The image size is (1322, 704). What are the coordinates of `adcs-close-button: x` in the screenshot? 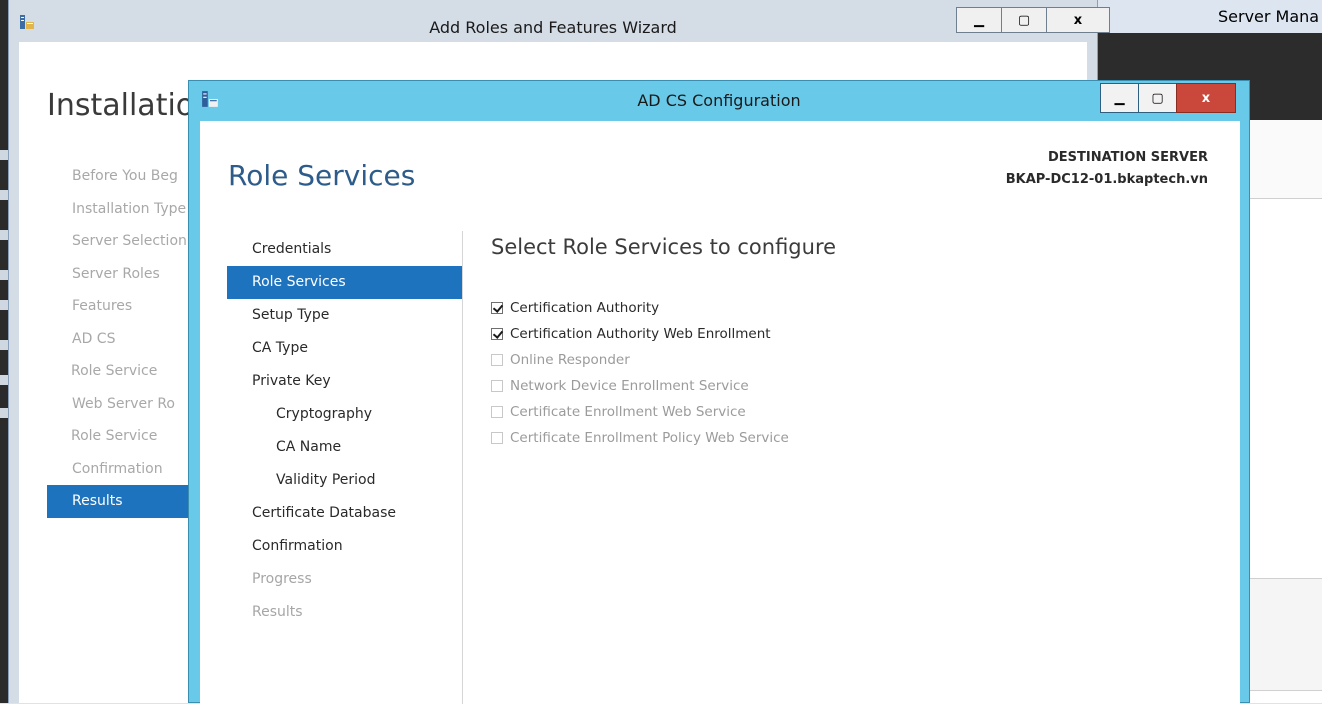 It's located at (1206, 98).